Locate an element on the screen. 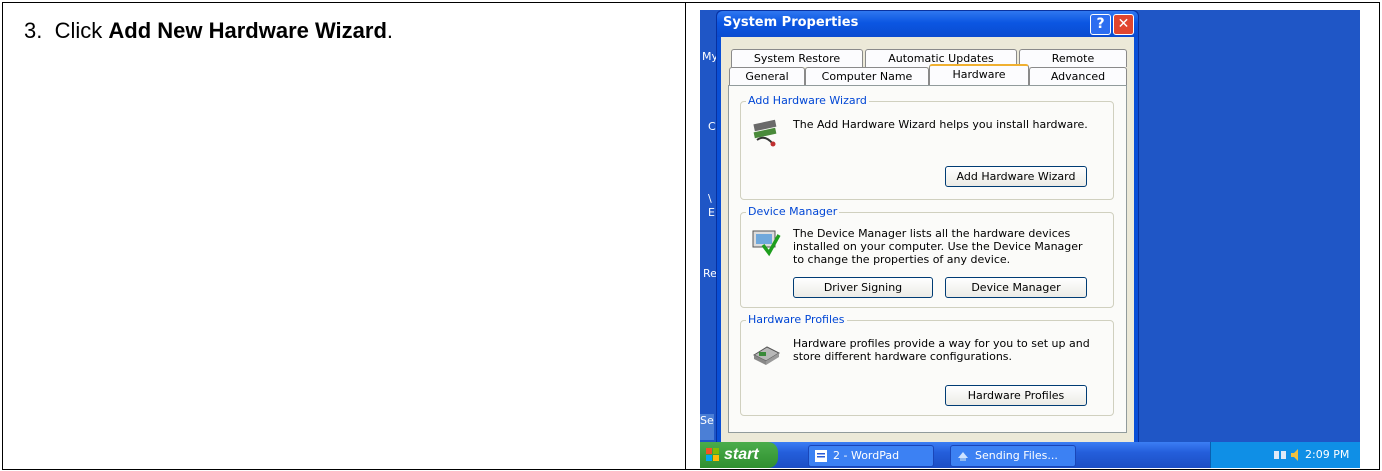 Image resolution: width=1382 pixels, height=471 pixels. transfer-icon is located at coordinates (963, 456).